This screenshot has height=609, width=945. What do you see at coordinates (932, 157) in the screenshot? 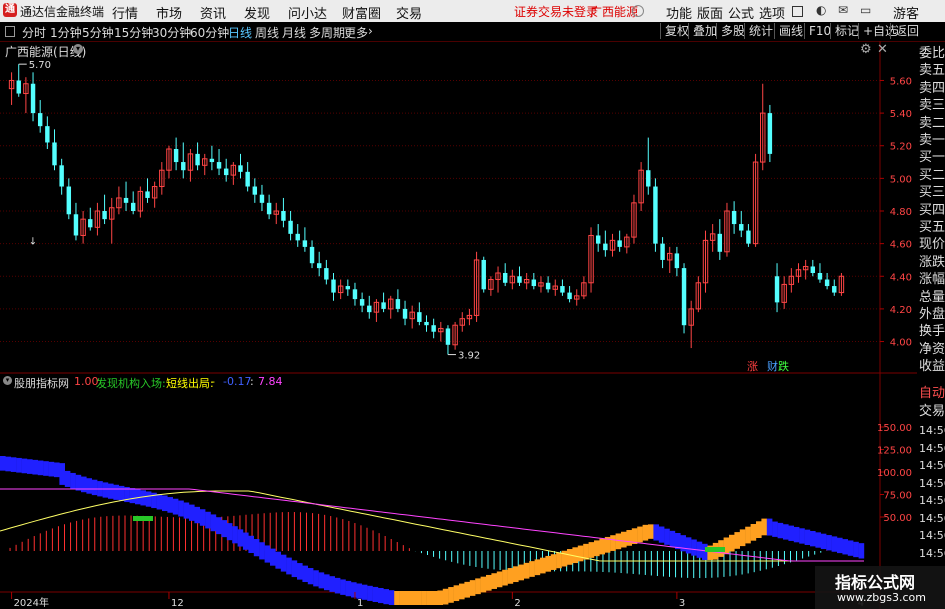
I see `side-panel-item: 买一` at bounding box center [932, 157].